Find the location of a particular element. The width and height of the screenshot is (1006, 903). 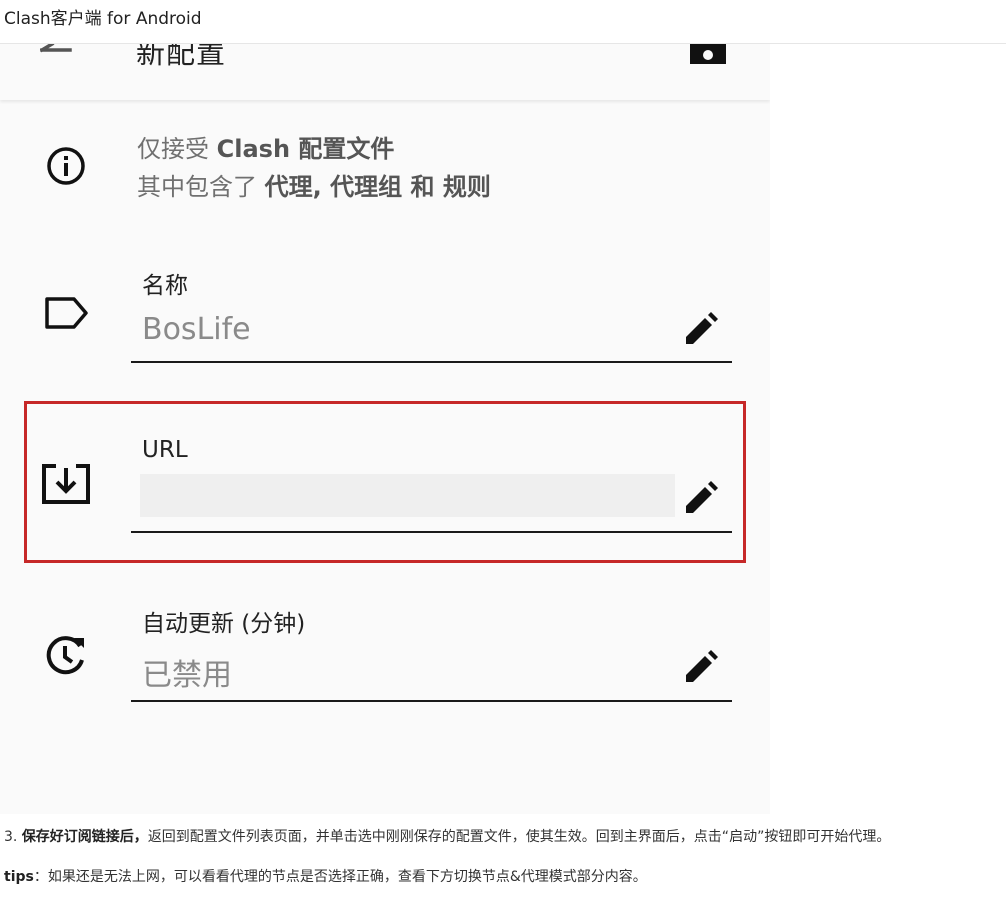

info-text: 仅接受 Clash 配置文件 其中包含了 代理, 代理组 和 规则 is located at coordinates (314, 168).